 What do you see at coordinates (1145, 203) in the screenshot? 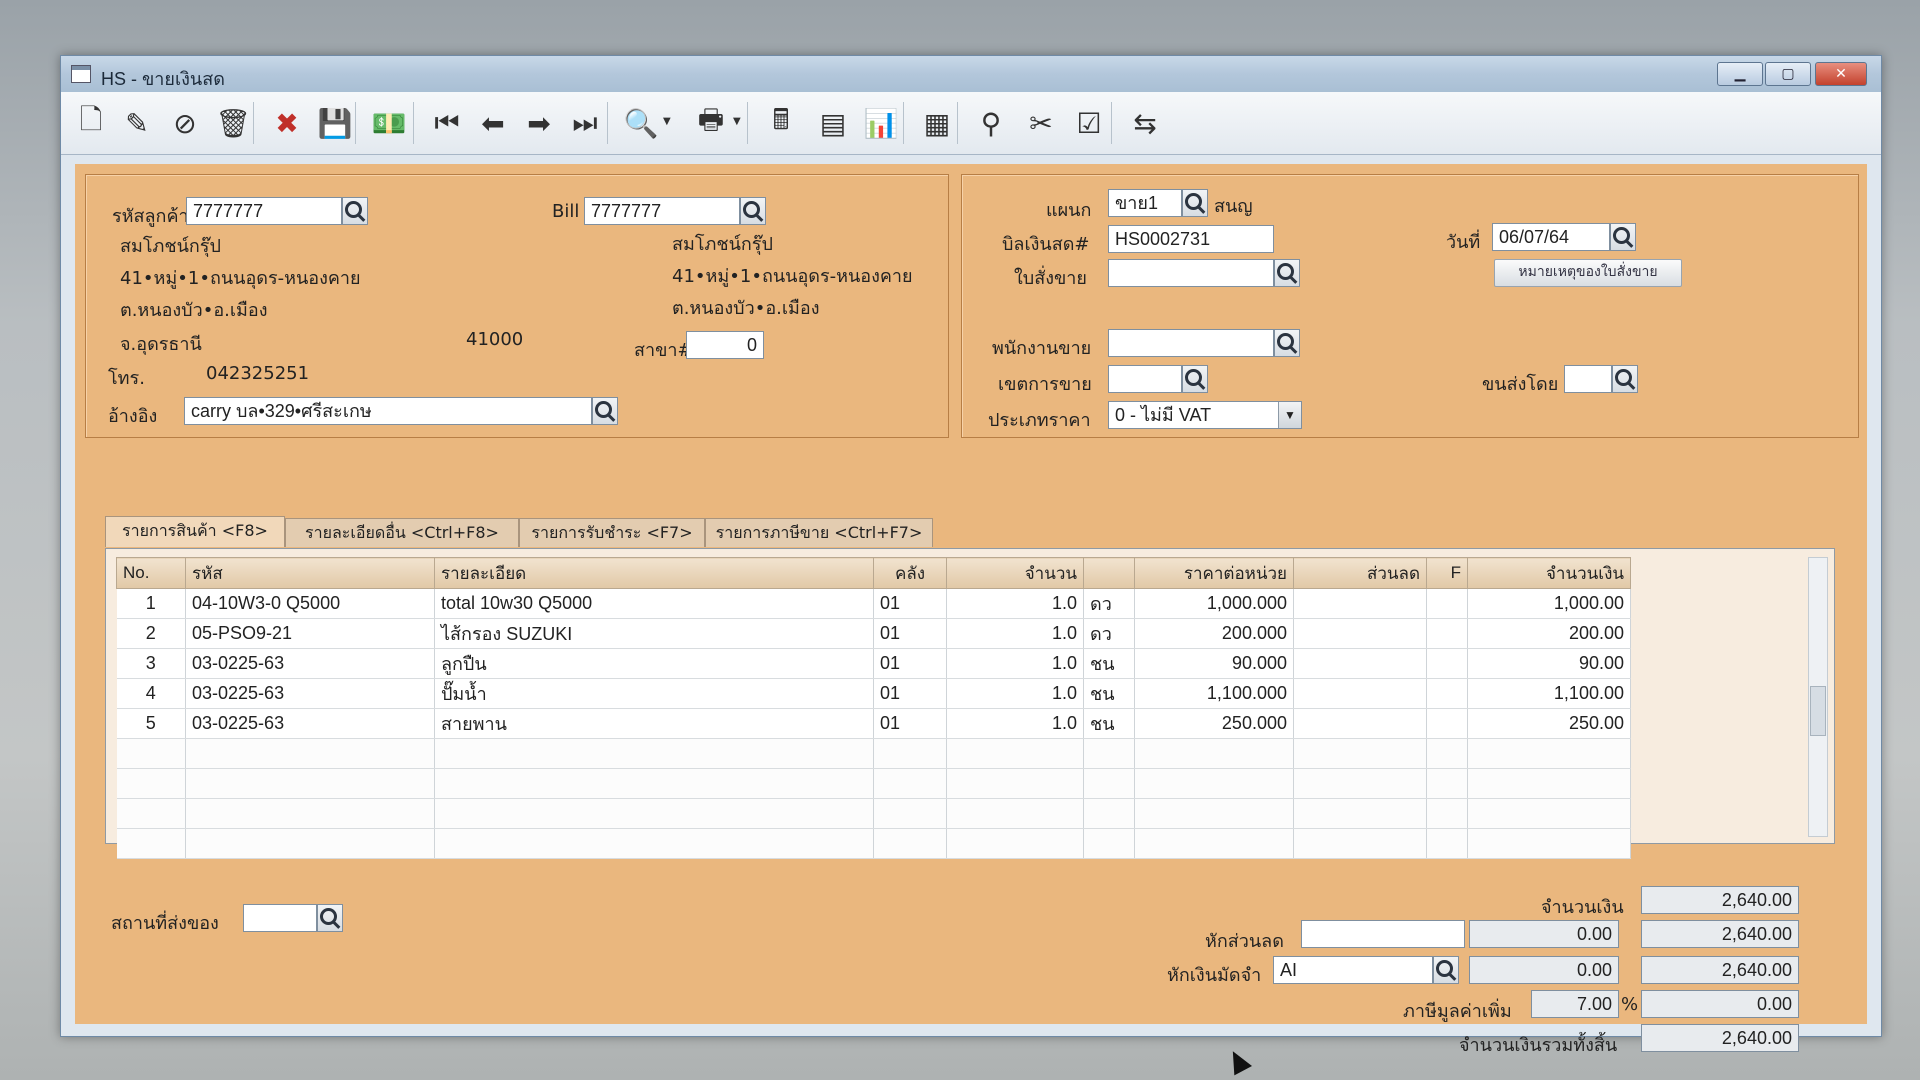
I see `department-input: ขาย1` at bounding box center [1145, 203].